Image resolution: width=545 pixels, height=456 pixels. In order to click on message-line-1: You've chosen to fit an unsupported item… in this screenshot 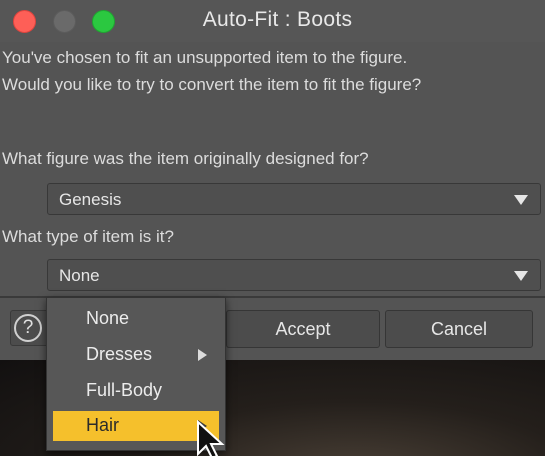, I will do `click(205, 57)`.